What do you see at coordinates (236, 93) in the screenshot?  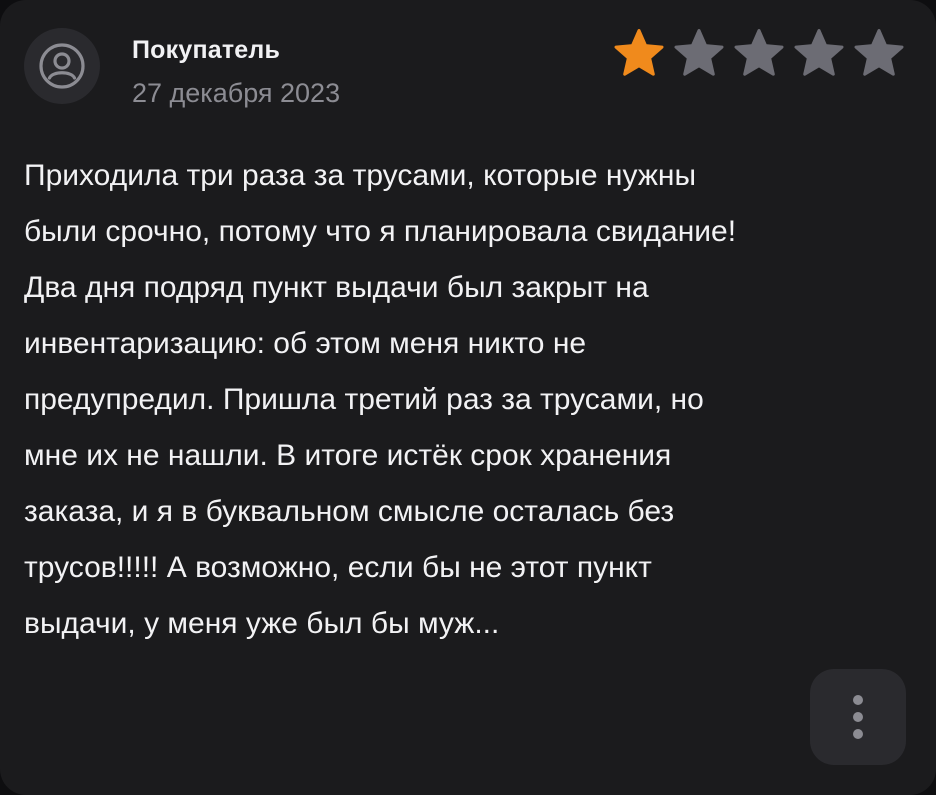 I see `review-date: 27 декабря 2023` at bounding box center [236, 93].